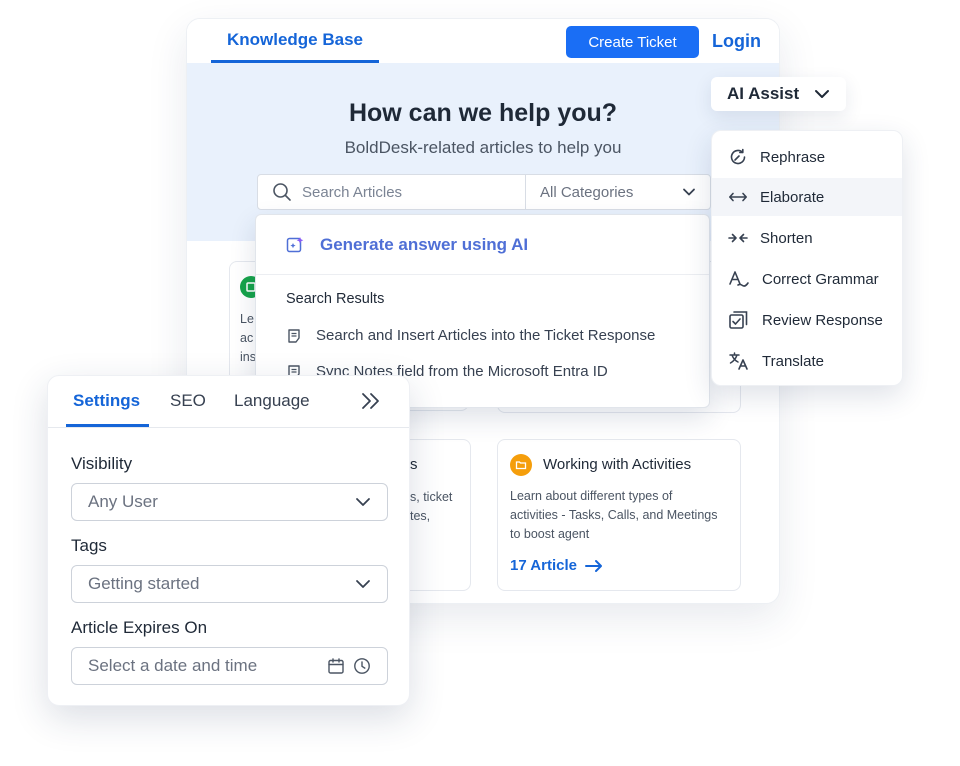  I want to click on ai-sparkle-icon, so click(295, 244).